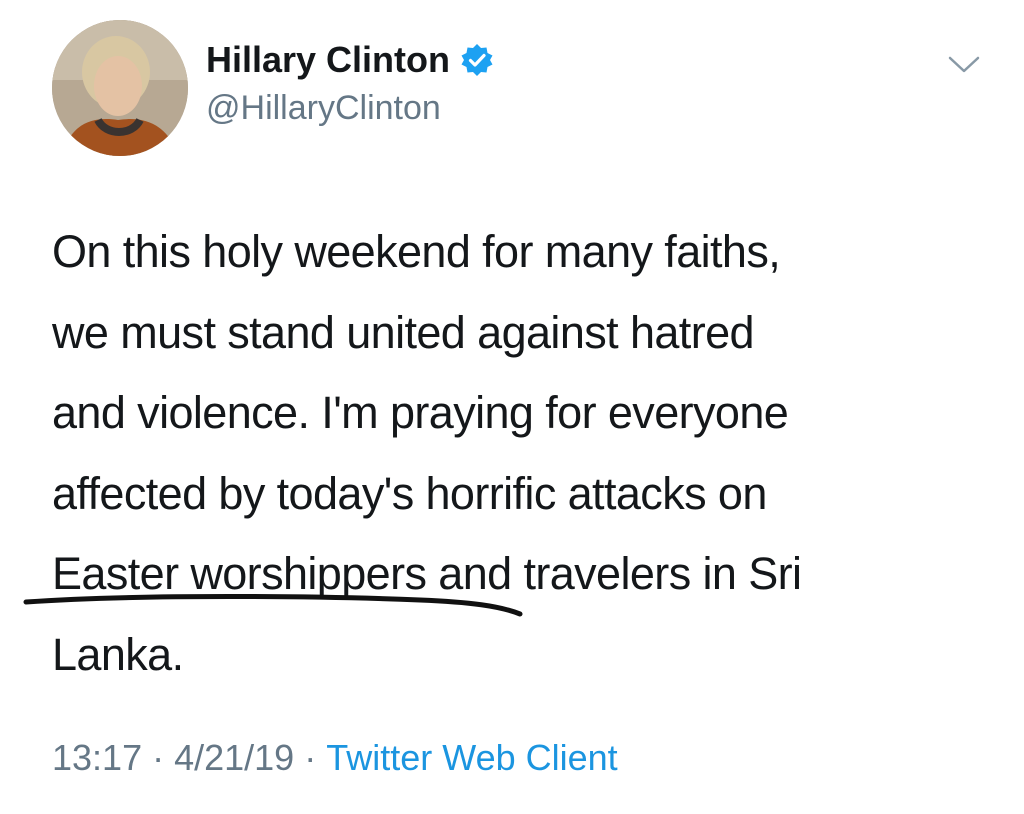 This screenshot has height=814, width=1024. I want to click on tweet-text-line: we must stand united against hatred, so click(403, 332).